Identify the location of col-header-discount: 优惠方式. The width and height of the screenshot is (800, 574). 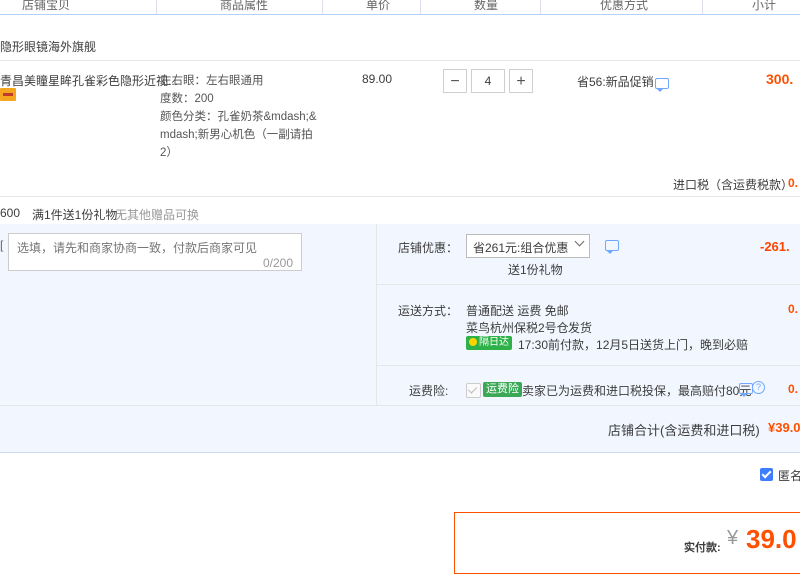
(624, 6).